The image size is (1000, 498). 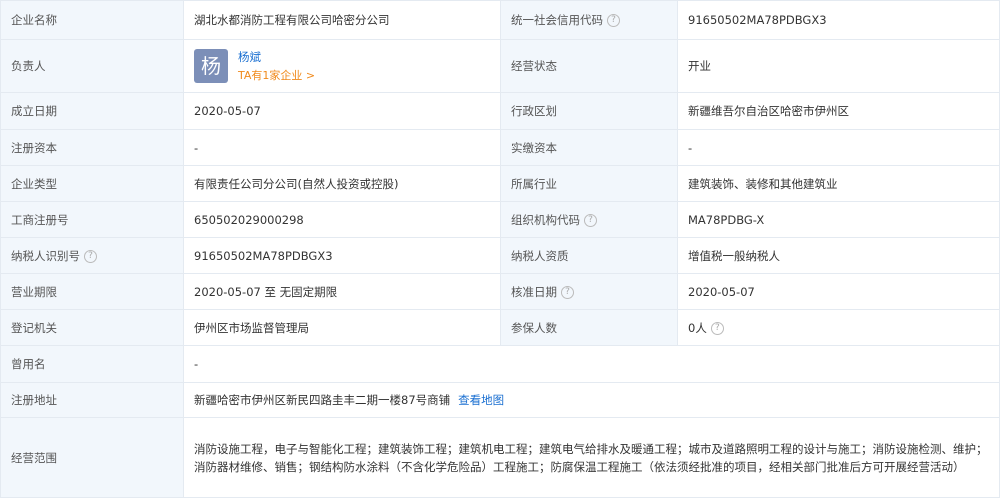 I want to click on status-value: 开业, so click(x=838, y=66).